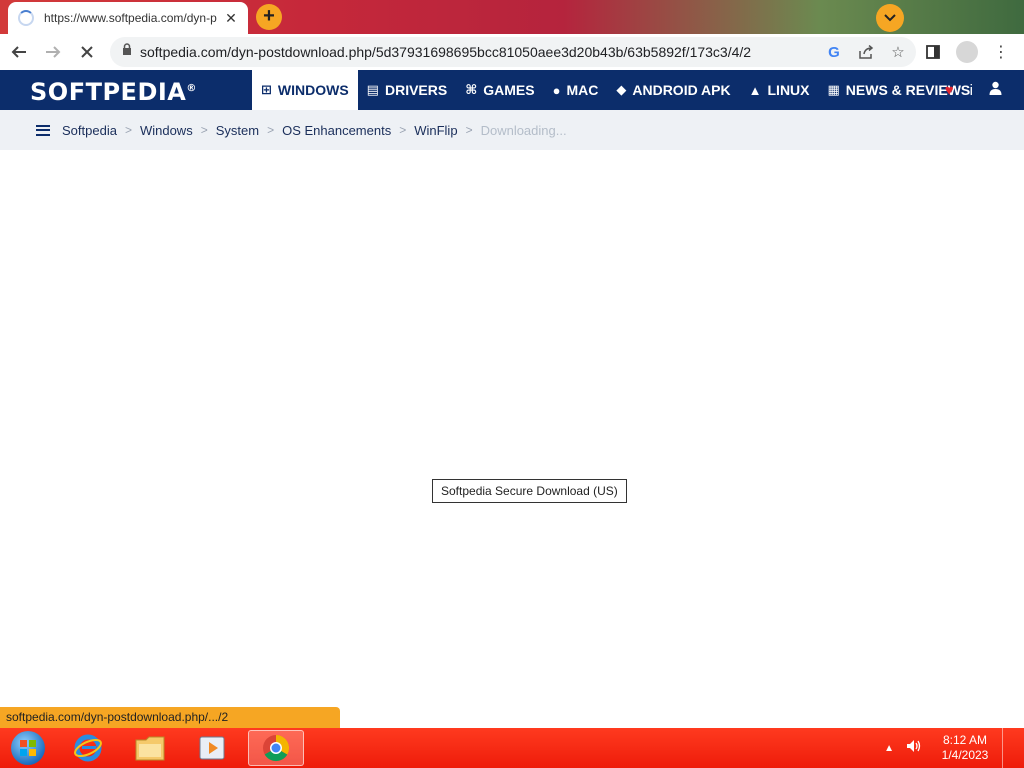 The height and width of the screenshot is (768, 1024). What do you see at coordinates (965, 755) in the screenshot?
I see `clock-date: 1/4/2023` at bounding box center [965, 755].